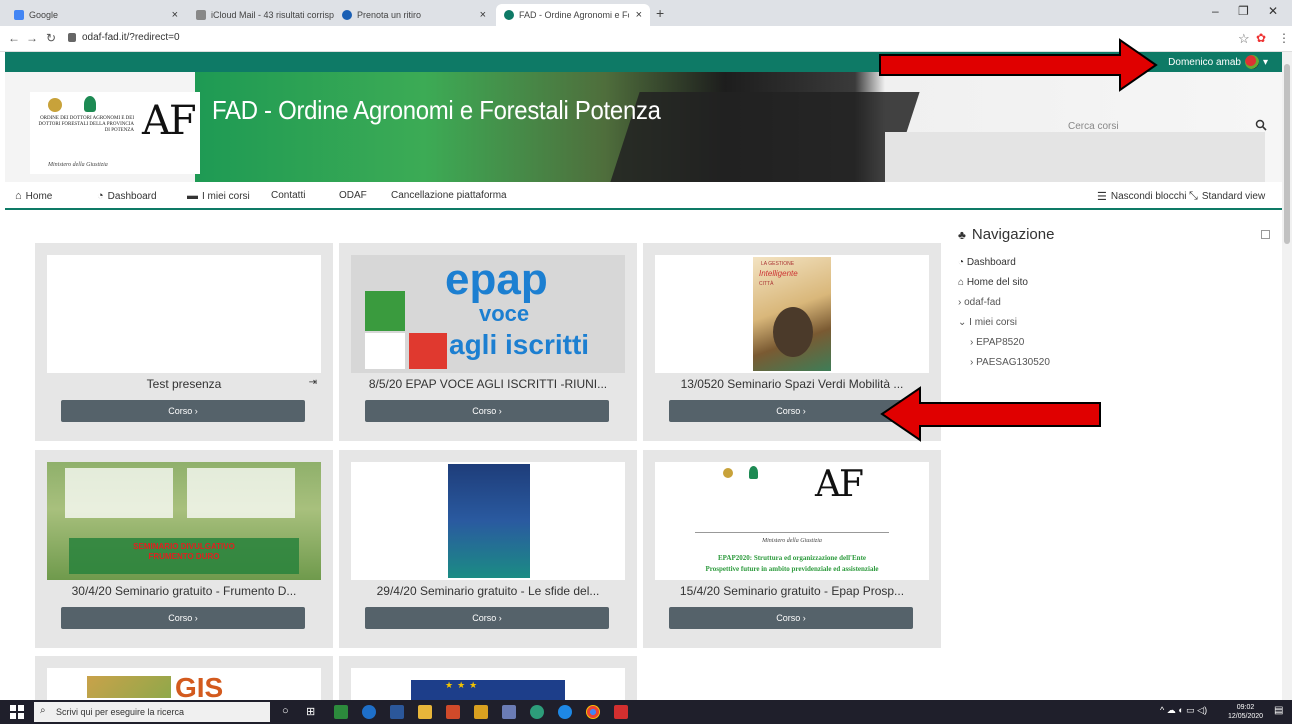 This screenshot has width=1292, height=724. I want to click on forward-icon: →, so click(32, 38).